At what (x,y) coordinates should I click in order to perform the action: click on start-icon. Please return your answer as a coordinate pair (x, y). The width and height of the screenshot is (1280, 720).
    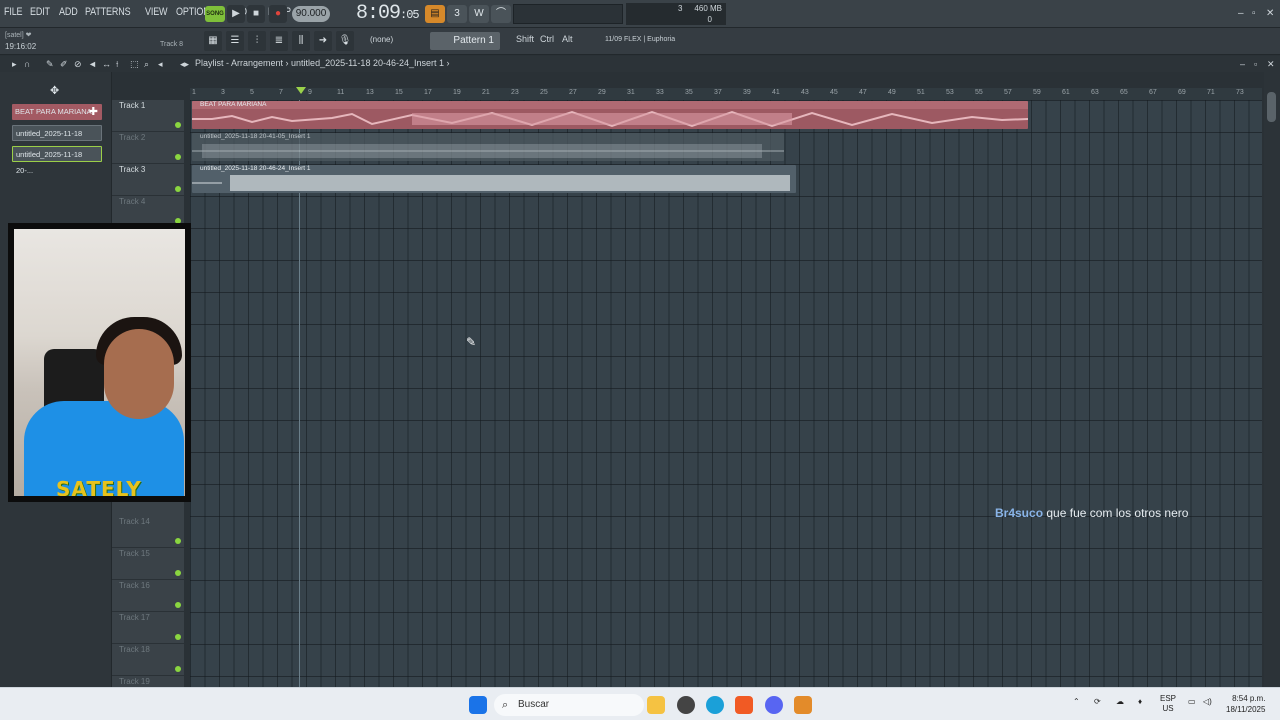
    Looking at the image, I should click on (478, 705).